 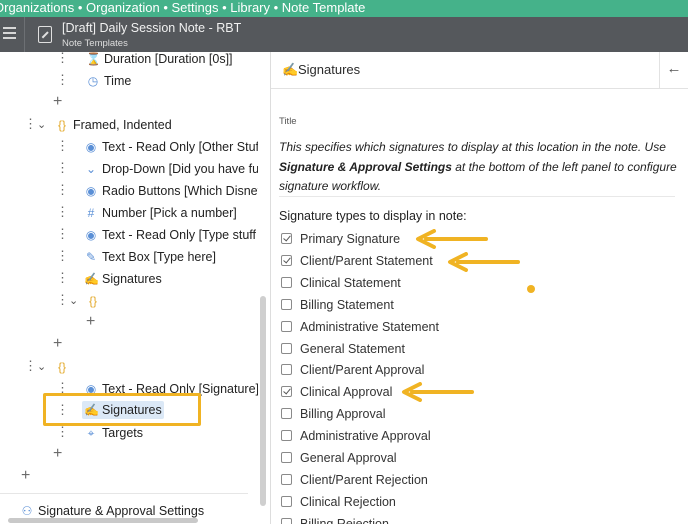 I want to click on breadcrumb-note-template: Note Template, so click(x=324, y=7).